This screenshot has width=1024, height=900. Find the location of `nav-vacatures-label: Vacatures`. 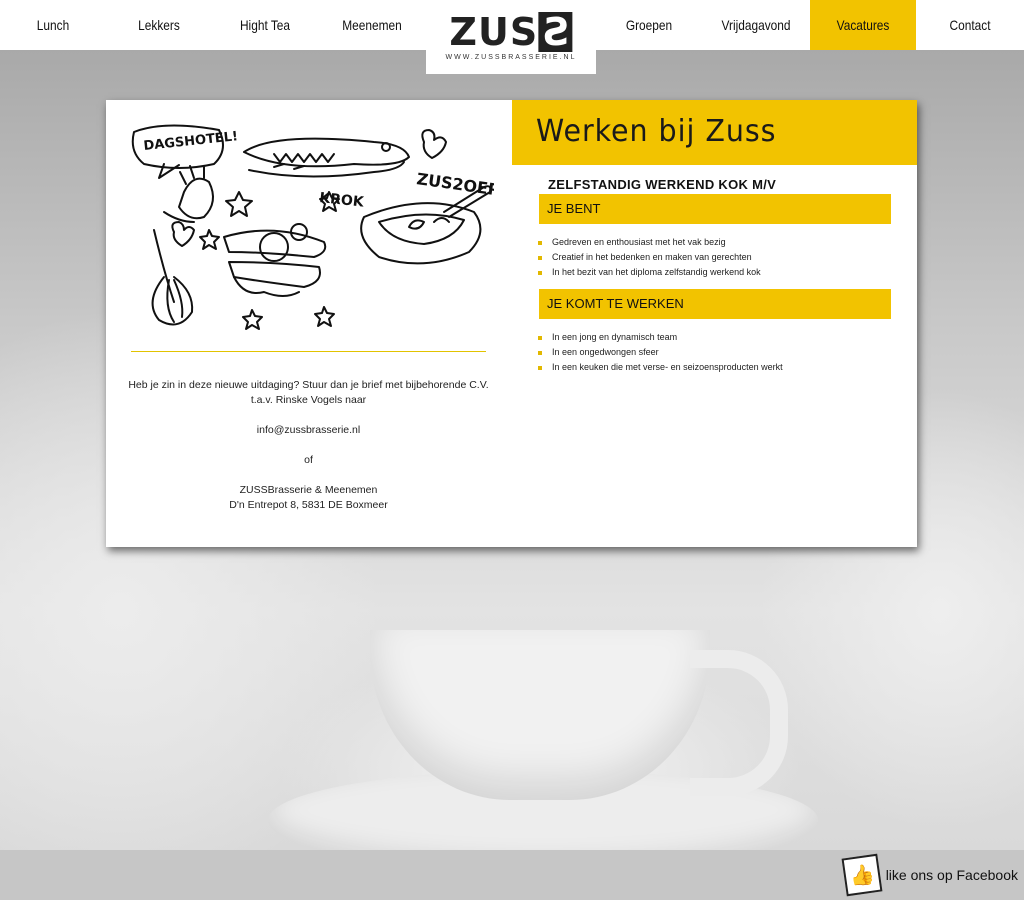

nav-vacatures-label: Vacatures is located at coordinates (863, 25).